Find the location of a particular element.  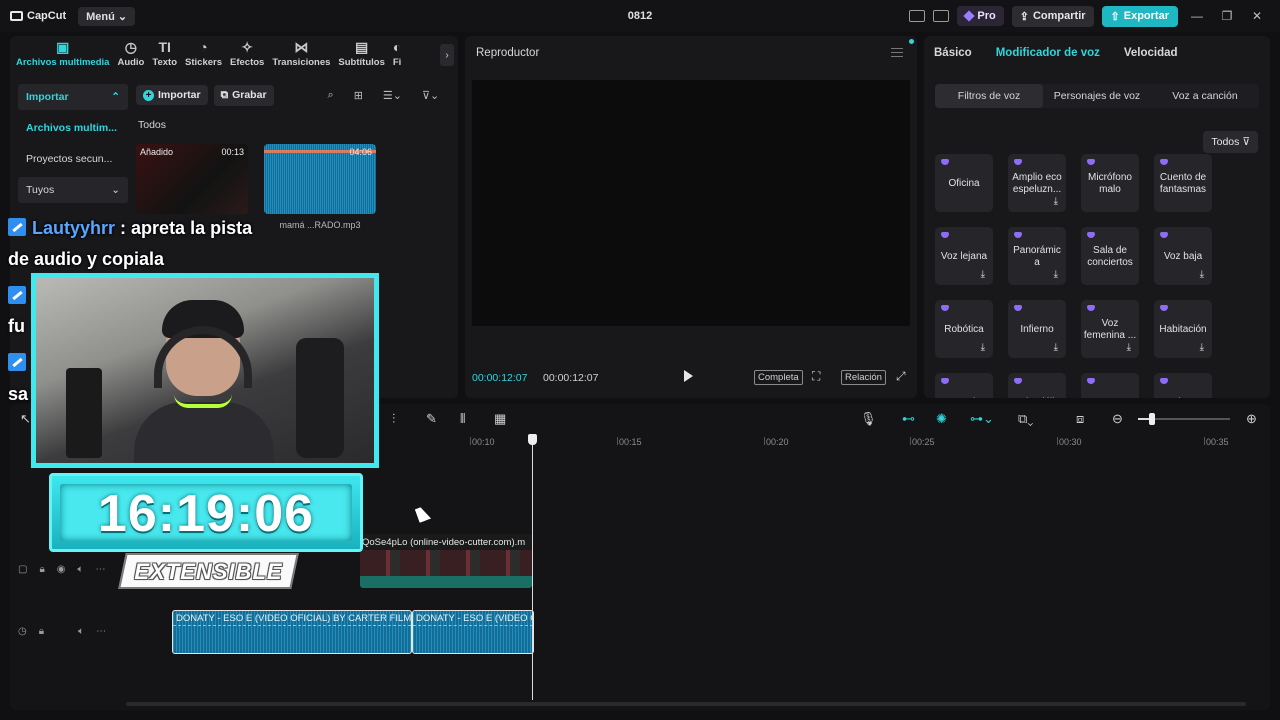

voice-card: Voz femenina ... ⤓ is located at coordinates (1110, 329).